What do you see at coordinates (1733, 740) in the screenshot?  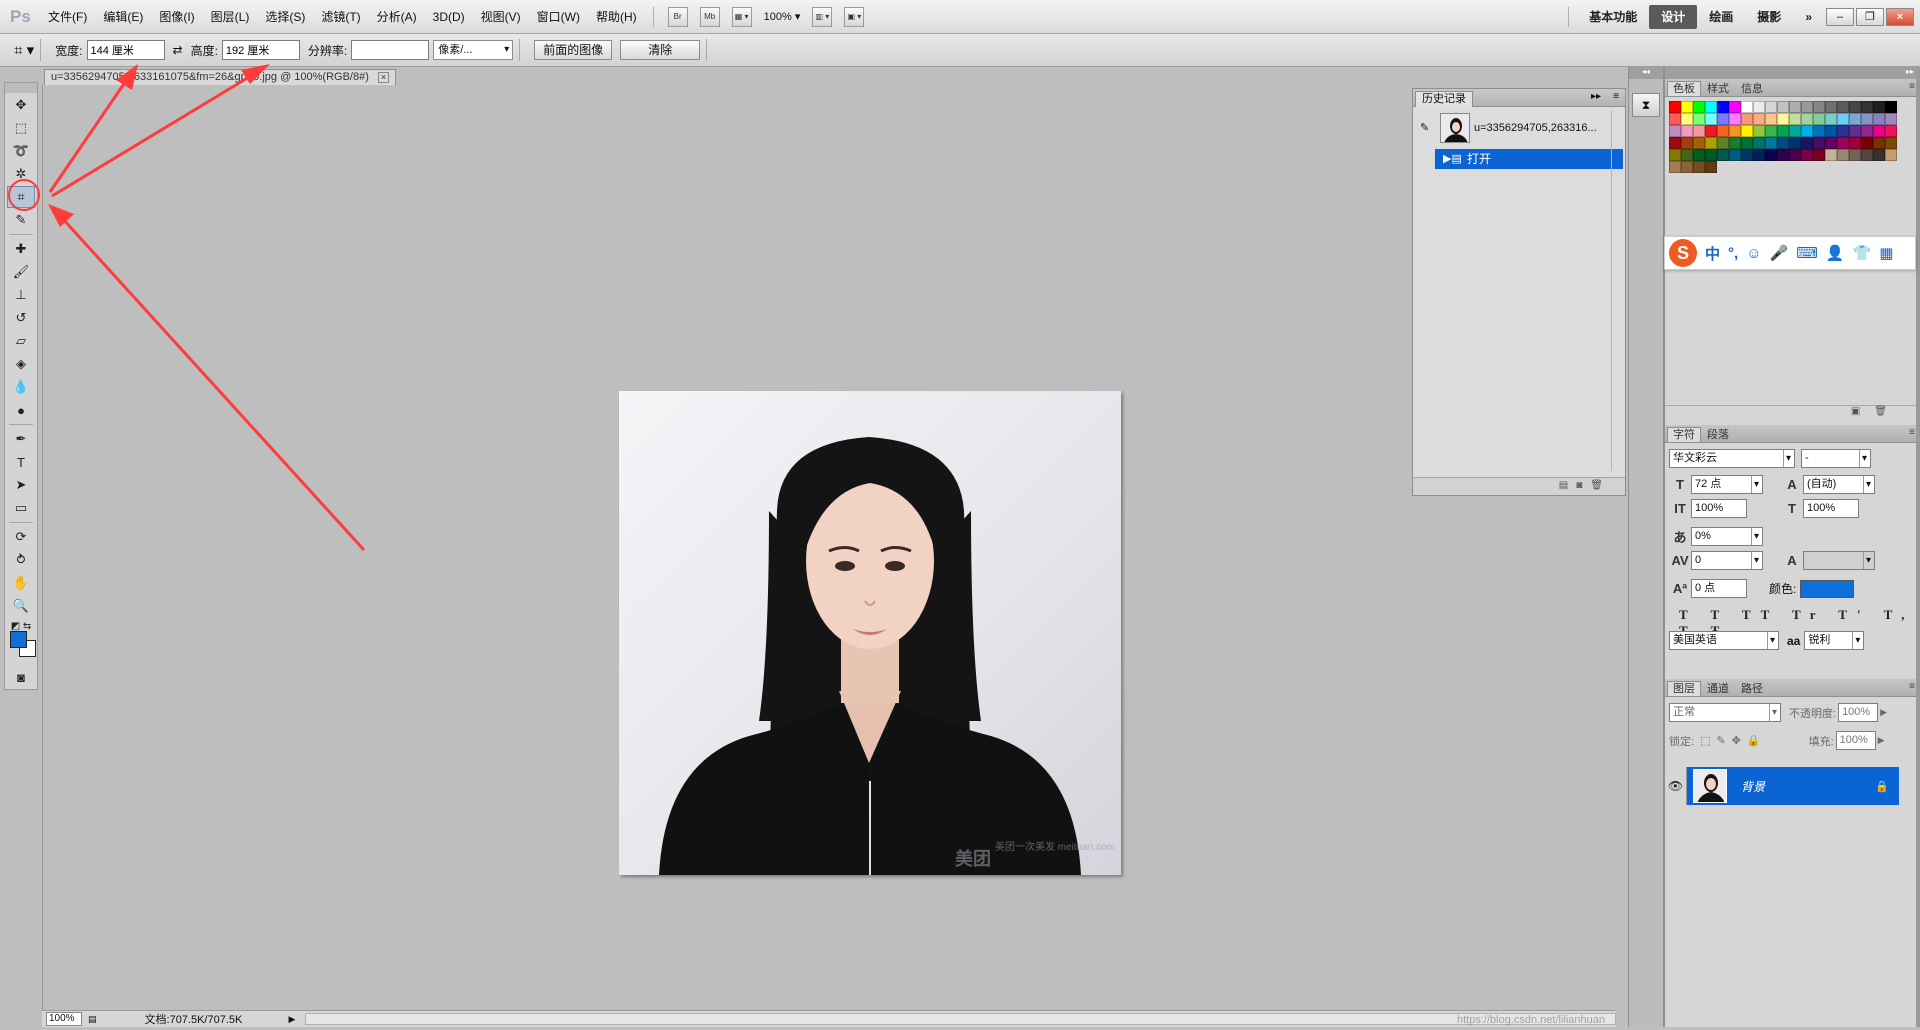 I see `lock-icons: ⬚✎✥🔒` at bounding box center [1733, 740].